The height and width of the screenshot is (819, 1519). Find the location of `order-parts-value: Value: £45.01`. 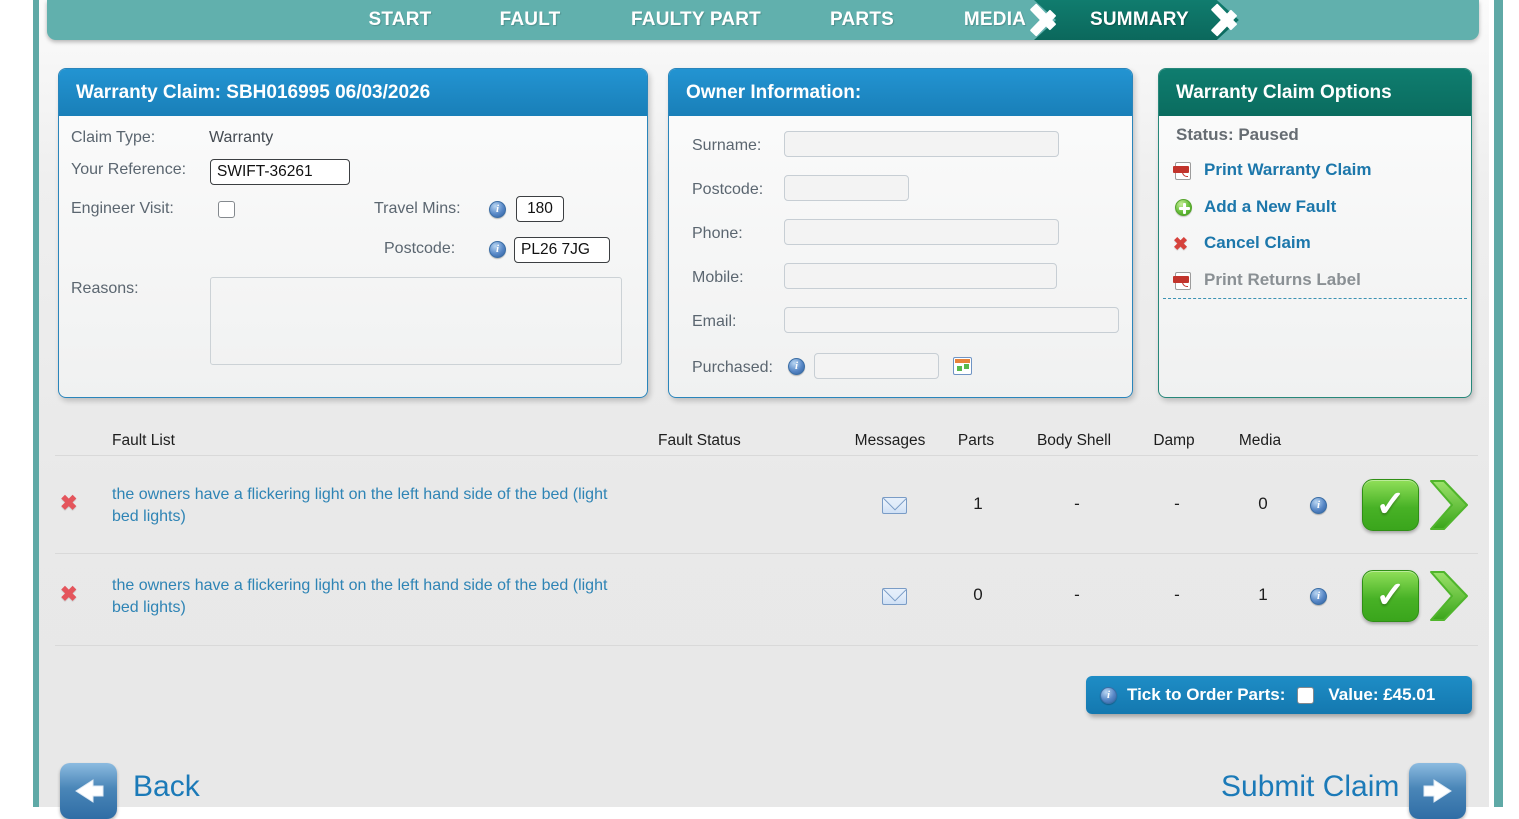

order-parts-value: Value: £45.01 is located at coordinates (1382, 694).